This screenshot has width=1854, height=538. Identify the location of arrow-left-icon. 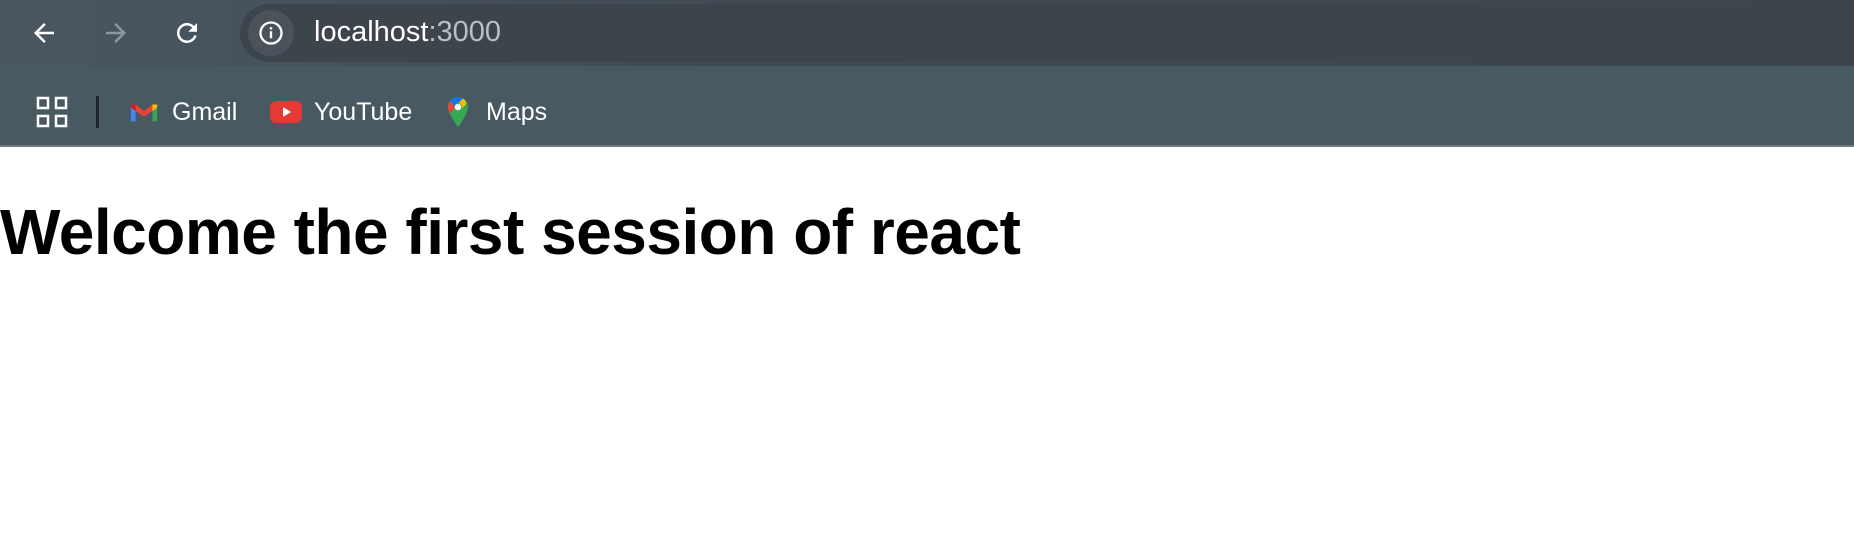
(44, 33).